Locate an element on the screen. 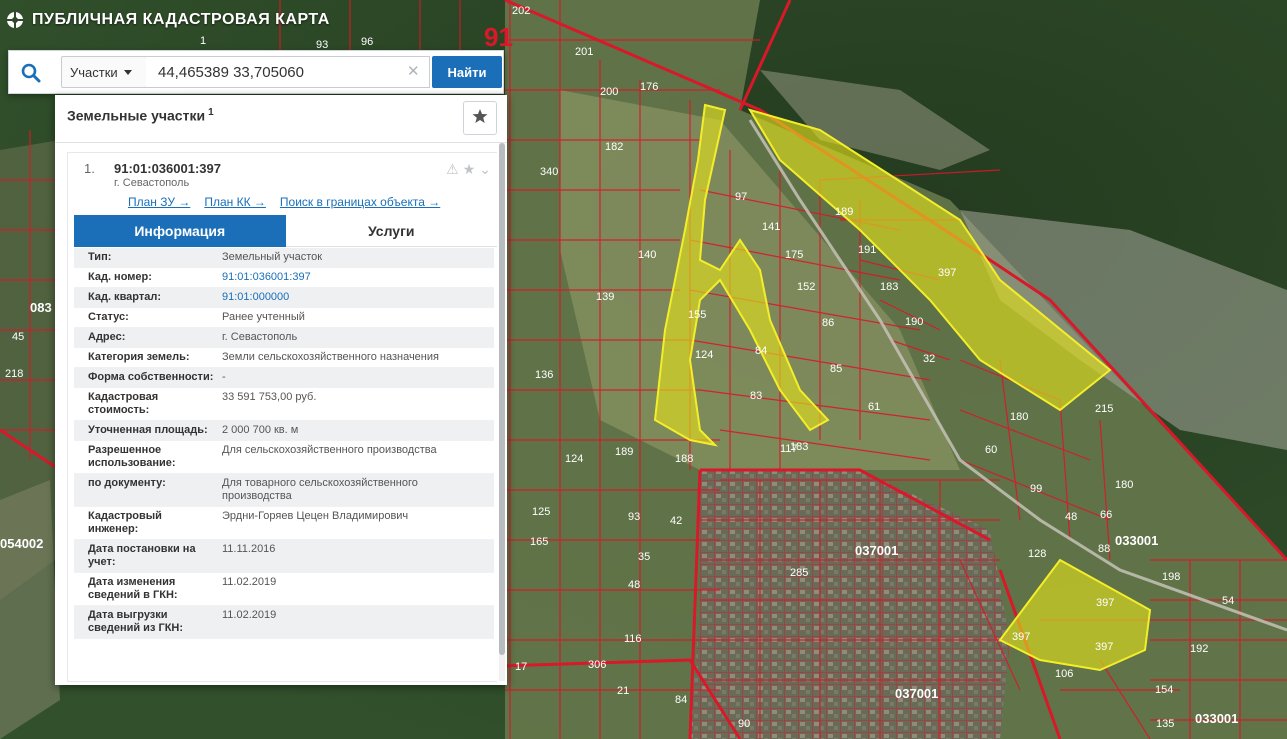 The image size is (1287, 739). plot-number-label: 21 is located at coordinates (623, 691).